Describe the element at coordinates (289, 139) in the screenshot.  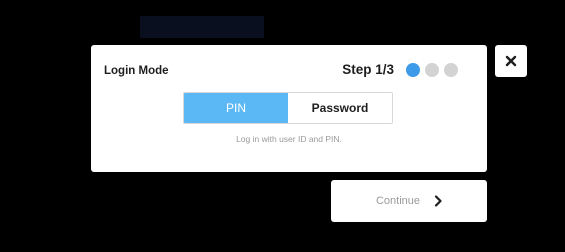
I see `login-mode-hint: Log in with user ID and PIN.` at that location.